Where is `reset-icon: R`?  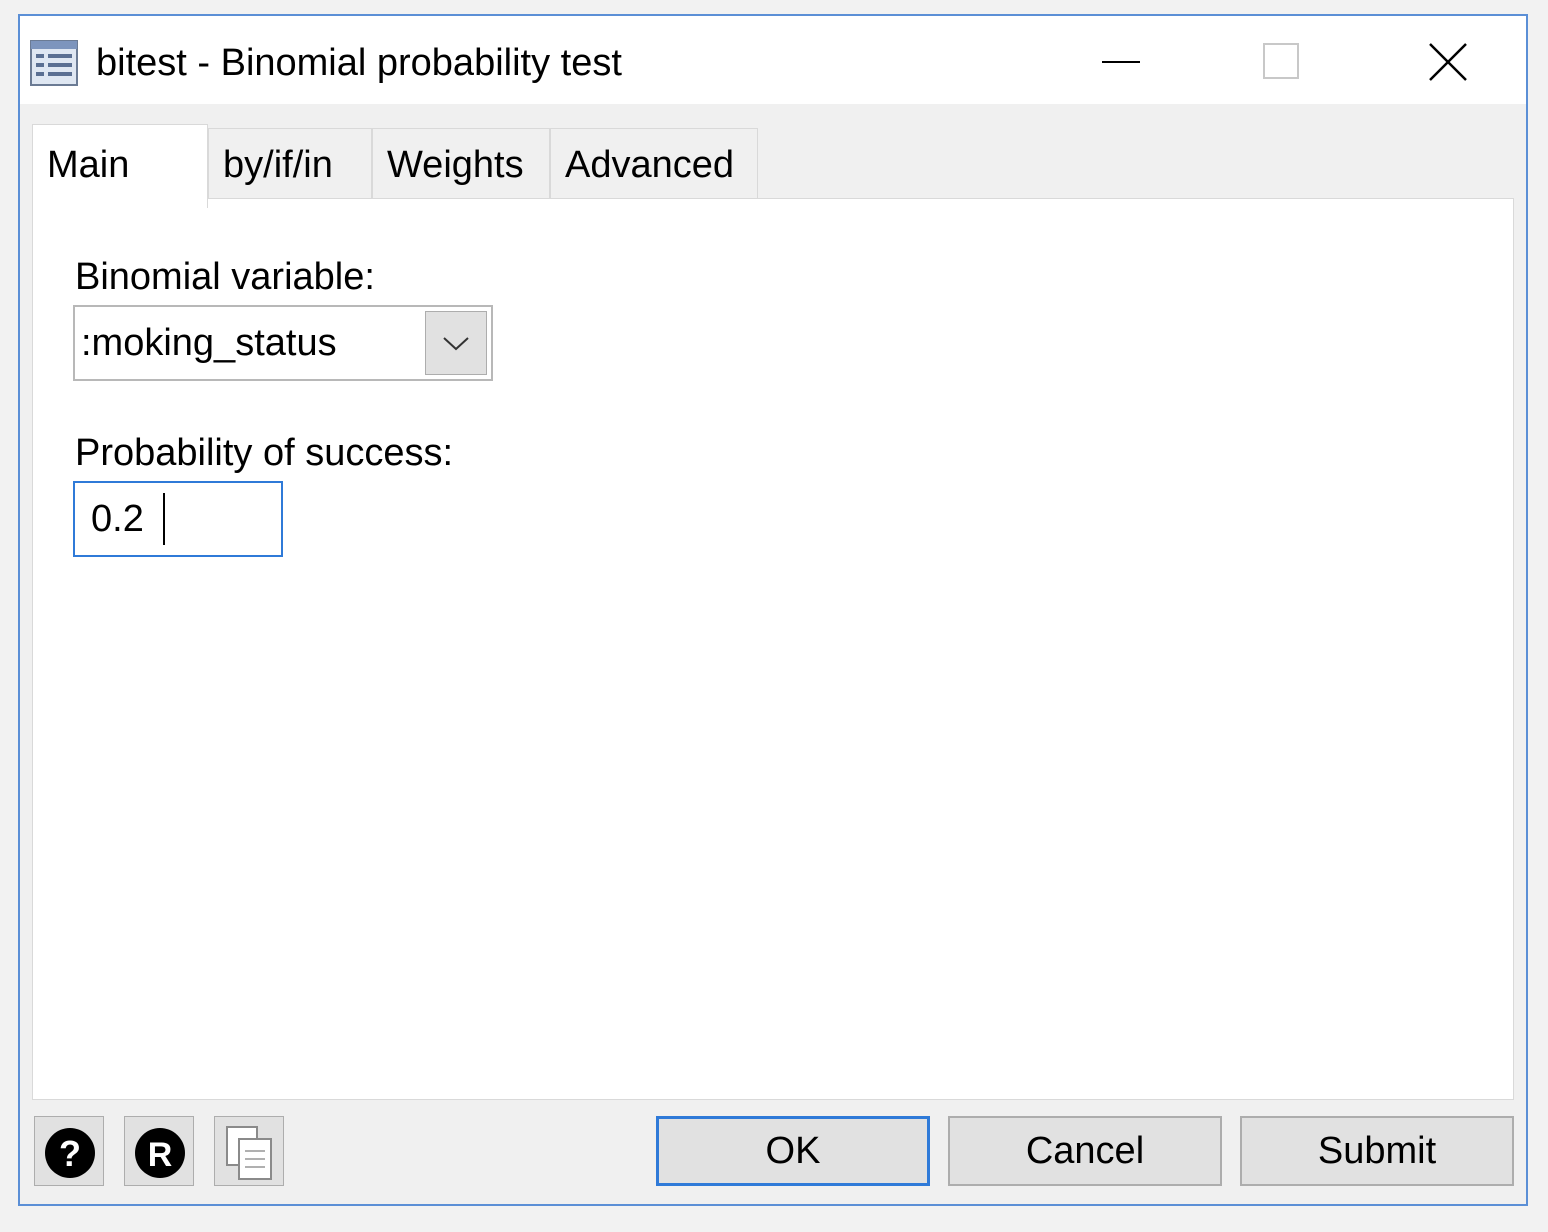
reset-icon: R is located at coordinates (159, 1158).